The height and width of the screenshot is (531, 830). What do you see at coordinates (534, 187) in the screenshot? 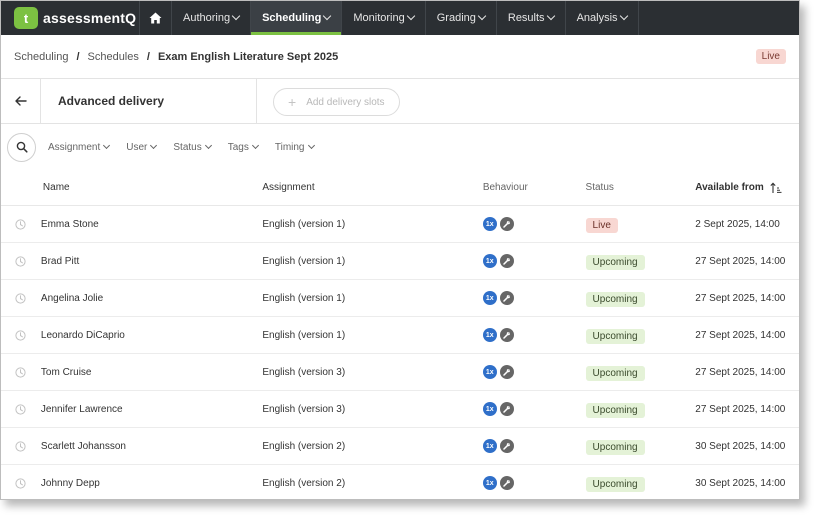
I see `header-behaviour: Behaviour` at bounding box center [534, 187].